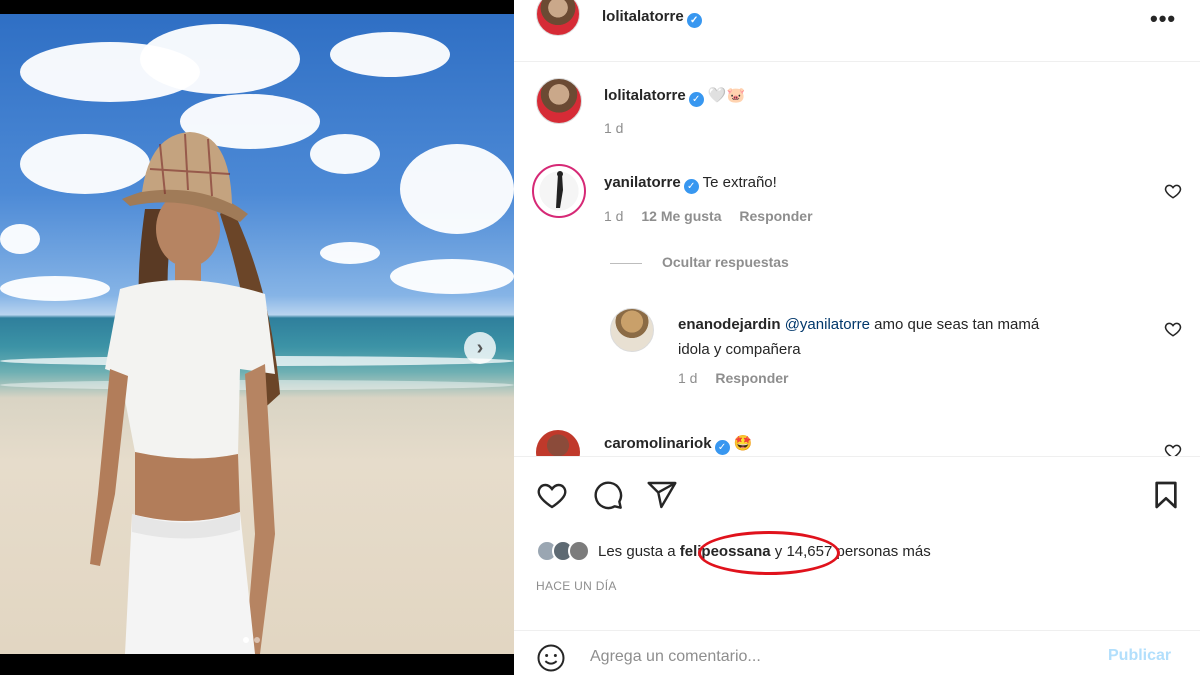  Describe the element at coordinates (251, 640) in the screenshot. I see `carousel-indicators` at that location.